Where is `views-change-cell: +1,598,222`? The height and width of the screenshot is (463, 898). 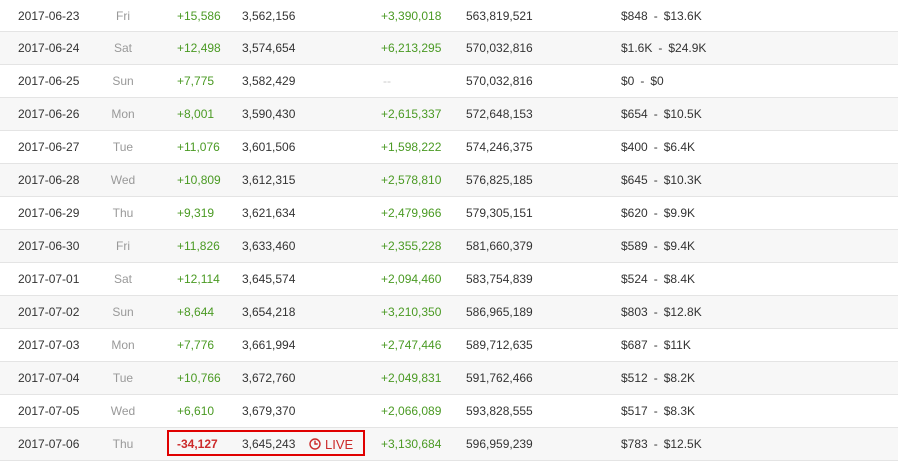 views-change-cell: +1,598,222 is located at coordinates (411, 147).